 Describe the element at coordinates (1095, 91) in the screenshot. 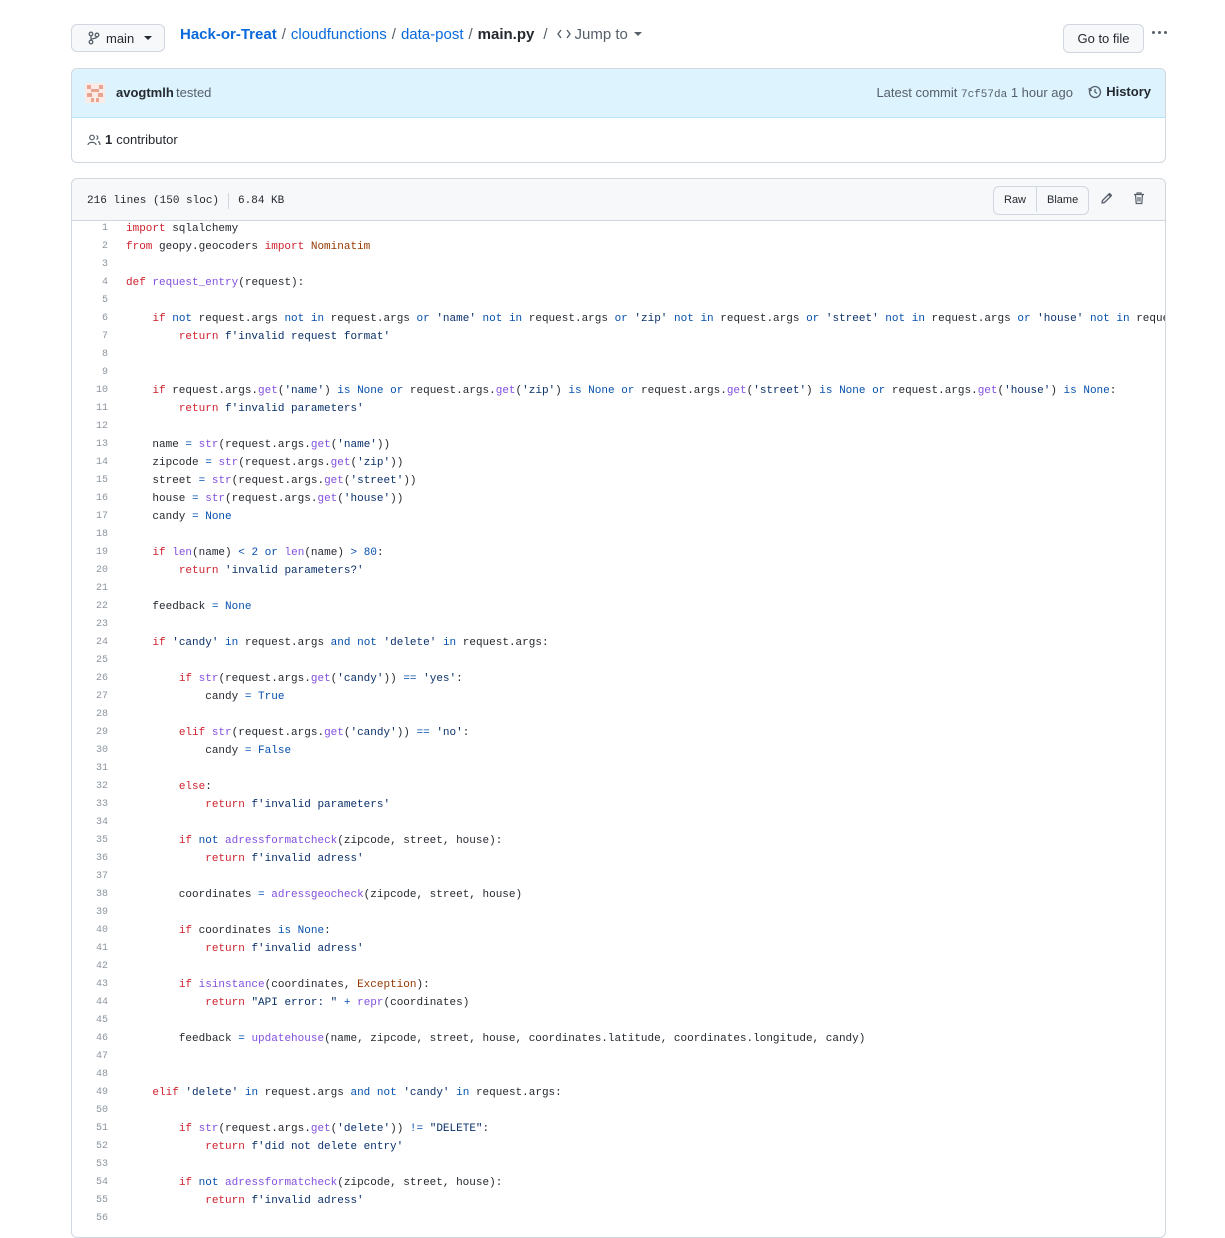

I see `history-icon` at that location.